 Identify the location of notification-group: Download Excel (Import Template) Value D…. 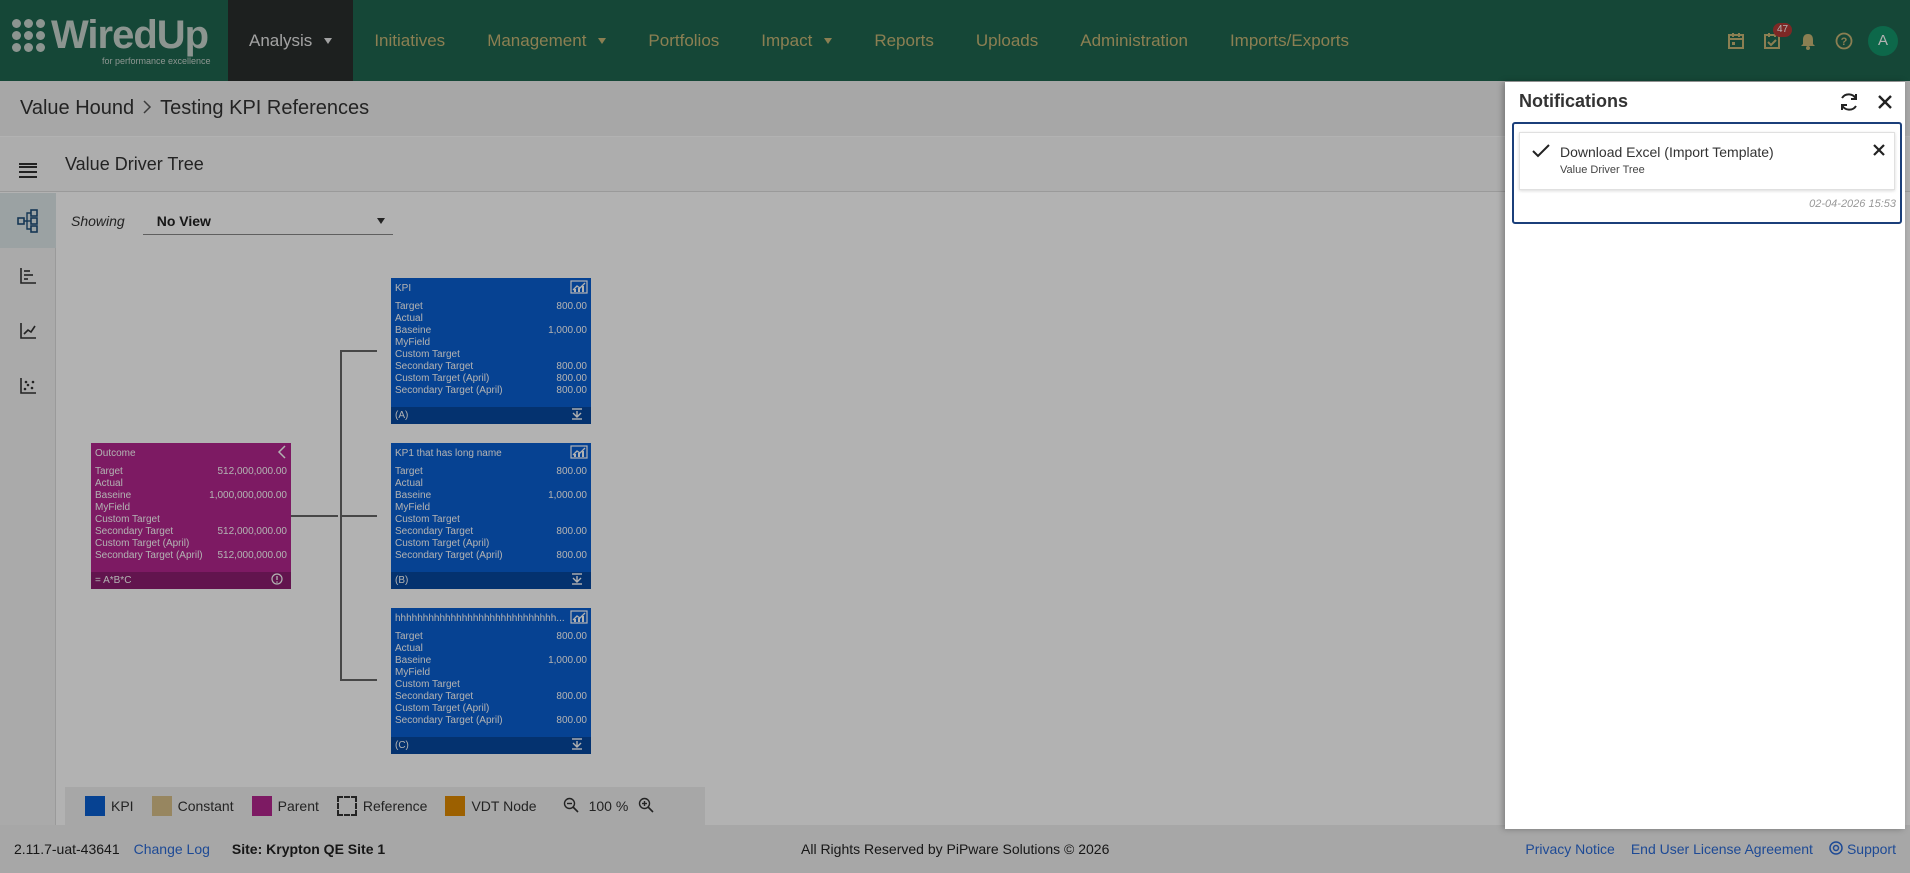
(1707, 173).